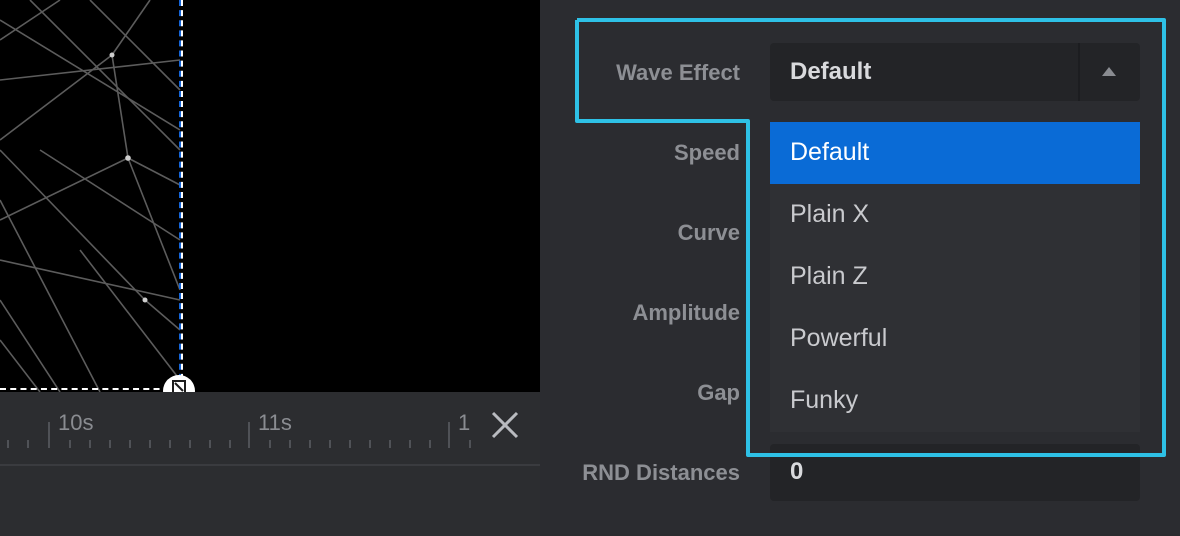 Image resolution: width=1180 pixels, height=536 pixels. I want to click on triangle-up-icon, so click(1109, 71).